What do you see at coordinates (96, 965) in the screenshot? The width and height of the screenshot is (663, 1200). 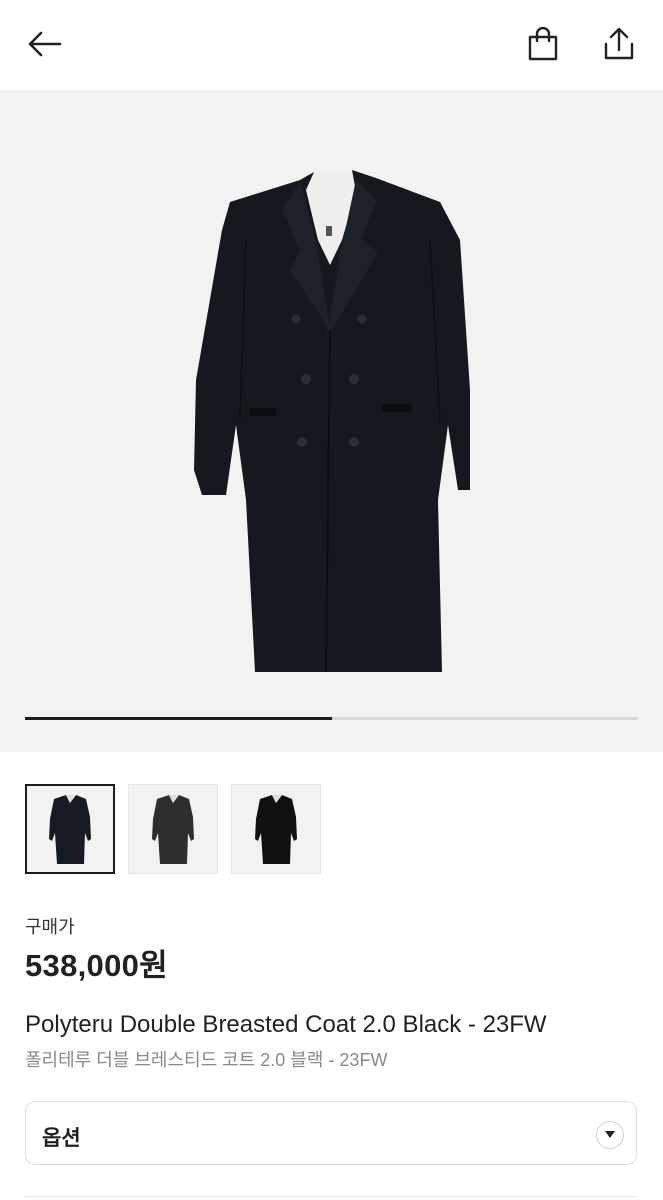 I see `product-price: 538,000원` at bounding box center [96, 965].